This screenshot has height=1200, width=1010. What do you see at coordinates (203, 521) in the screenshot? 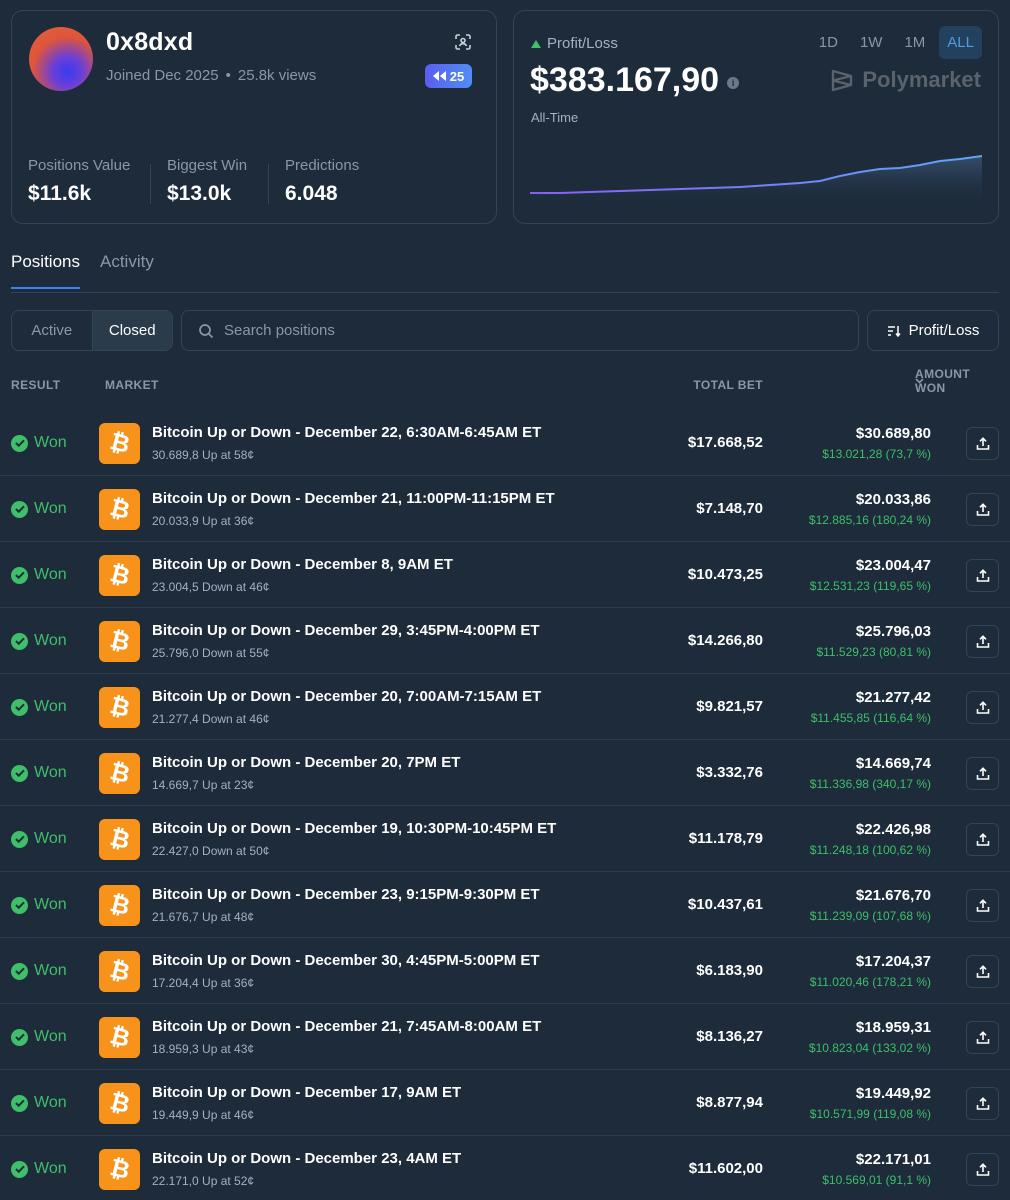
I see `position-detail: 20.033,9 Up at 36¢` at bounding box center [203, 521].